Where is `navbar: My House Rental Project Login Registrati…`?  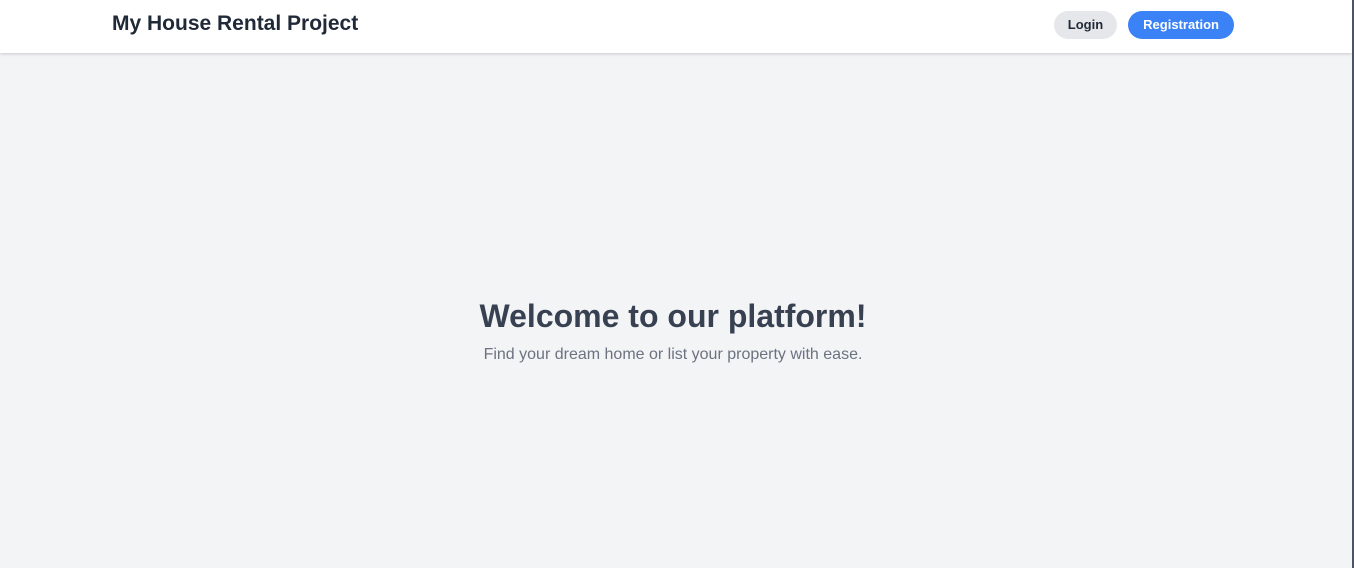
navbar: My House Rental Project Login Registrati… is located at coordinates (676, 26).